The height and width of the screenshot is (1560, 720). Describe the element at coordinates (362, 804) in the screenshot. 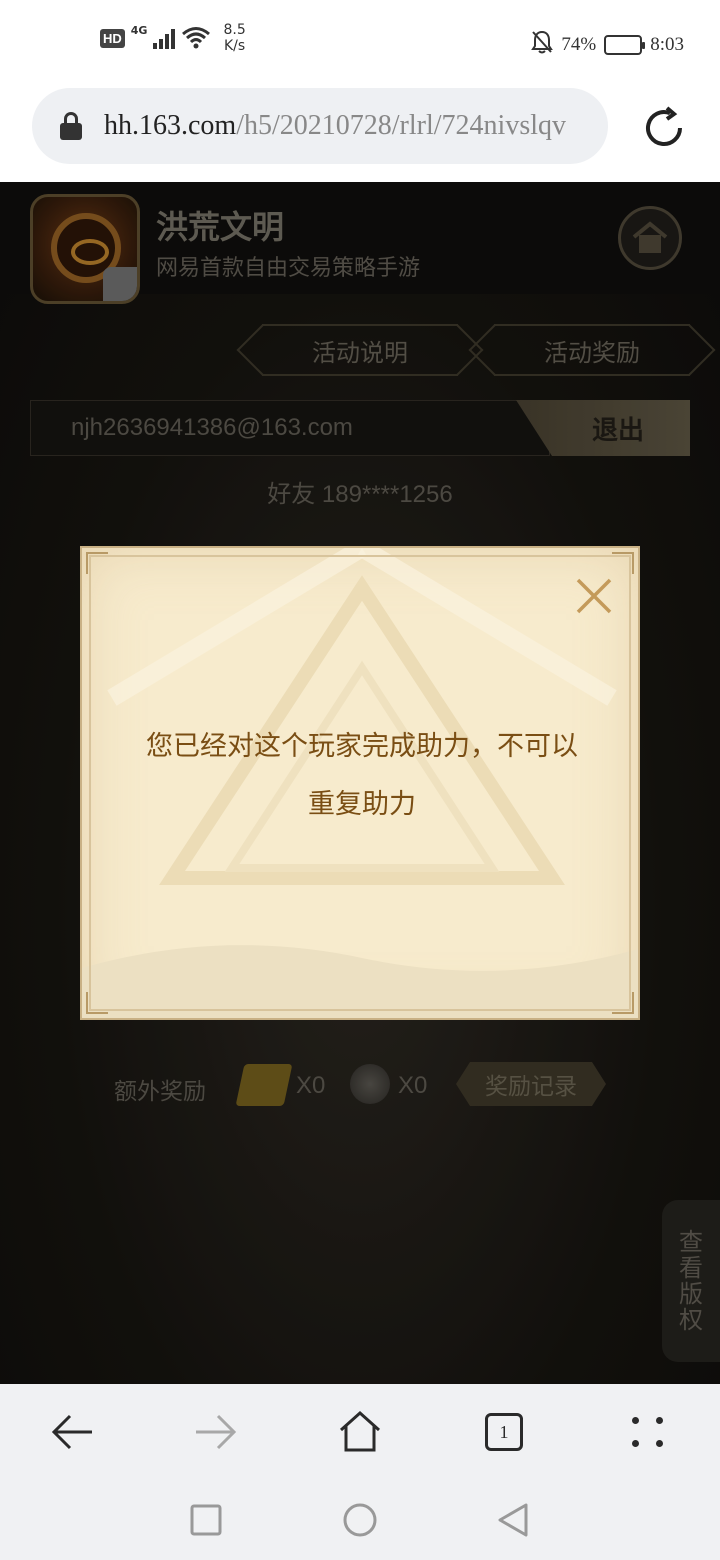

I see `dialog-message-line-2: 重复助力` at that location.